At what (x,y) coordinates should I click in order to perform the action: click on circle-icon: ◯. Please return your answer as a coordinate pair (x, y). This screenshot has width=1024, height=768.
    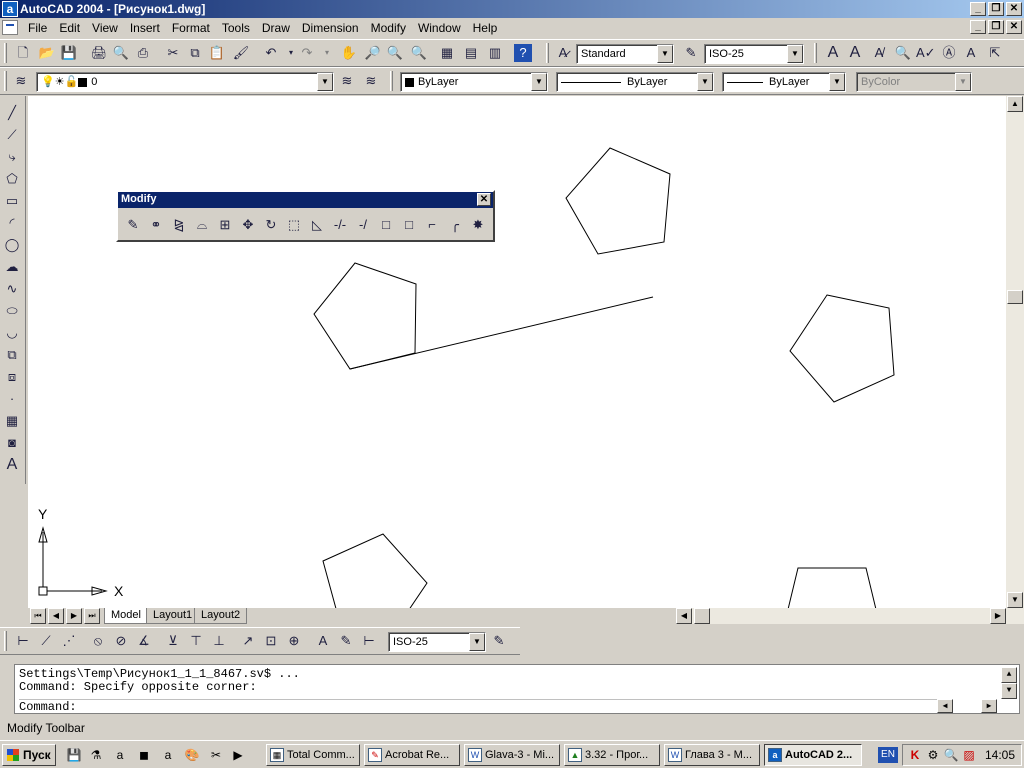
    Looking at the image, I should click on (12, 245).